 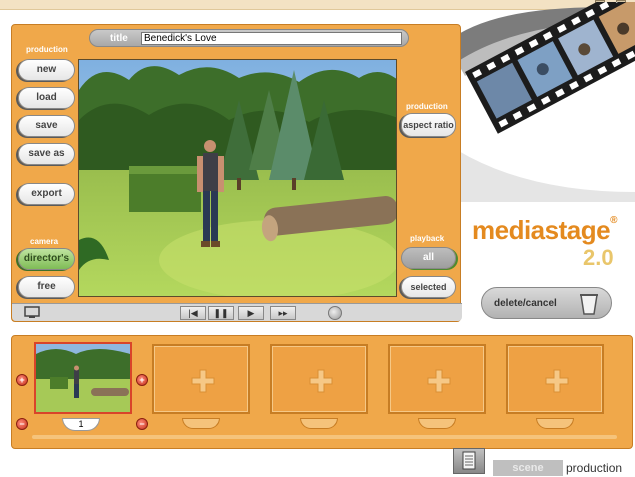 I want to click on new-button: new, so click(x=46, y=70).